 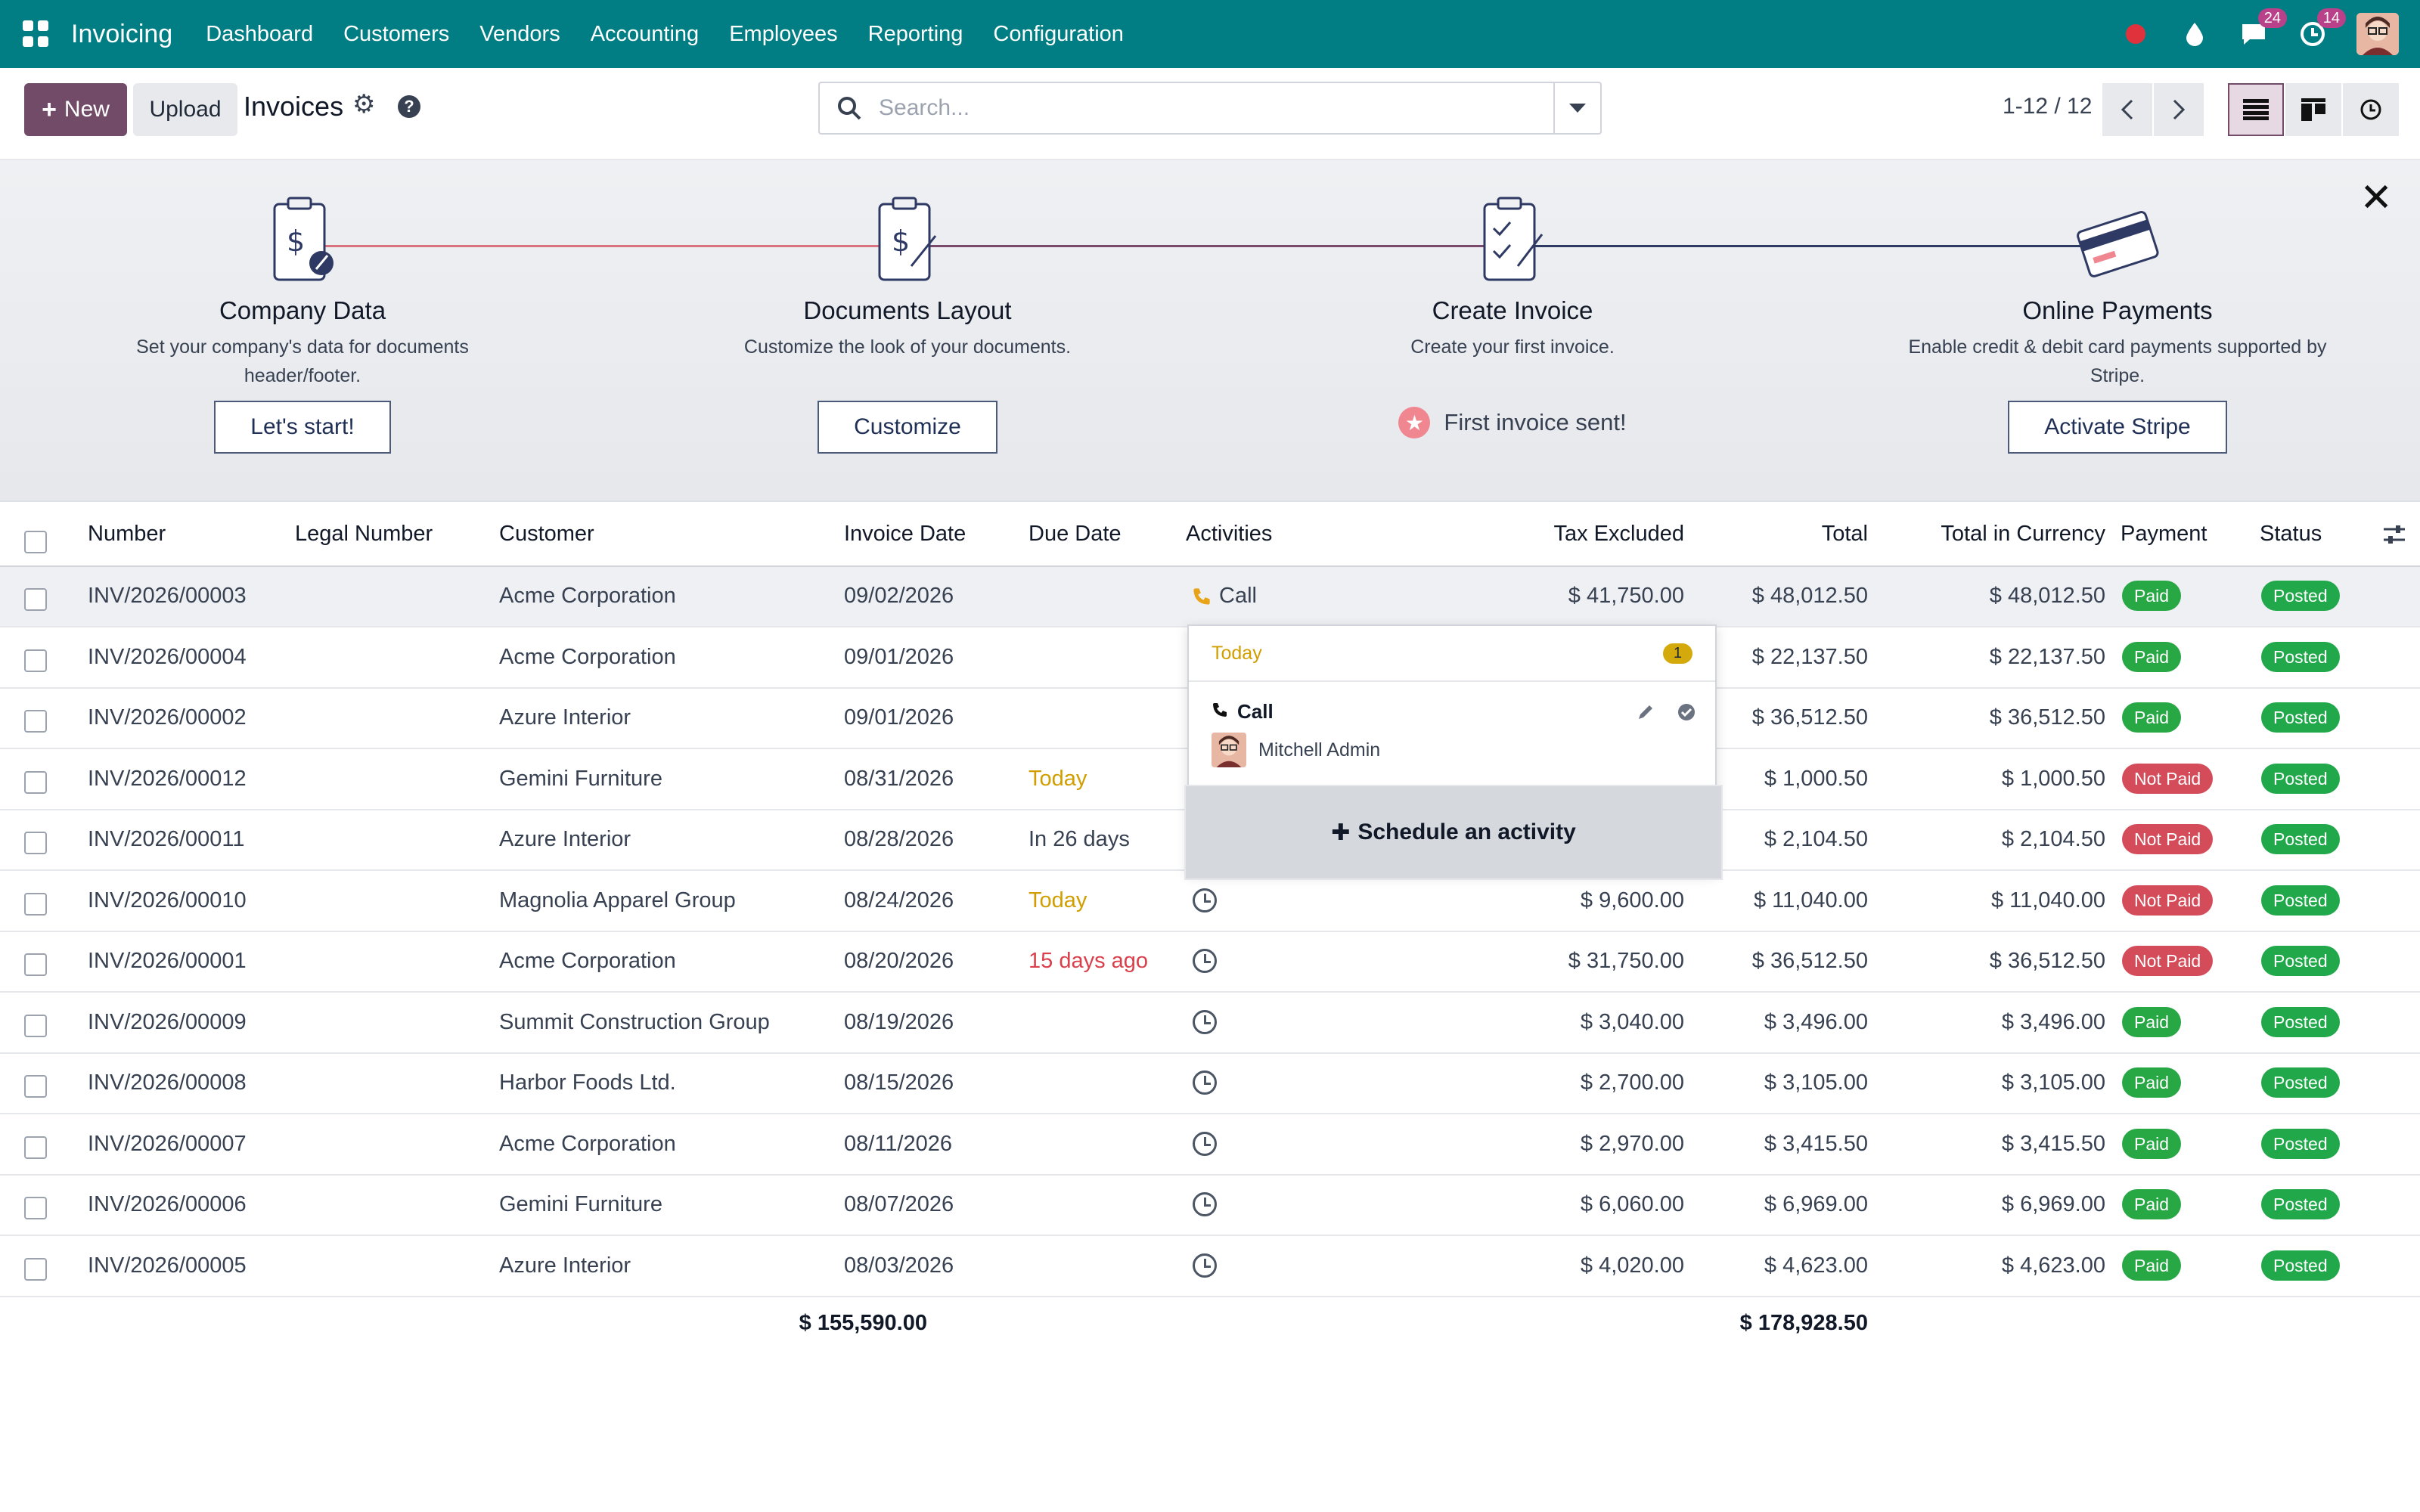 I want to click on activities-icon: 14, so click(x=2321, y=28).